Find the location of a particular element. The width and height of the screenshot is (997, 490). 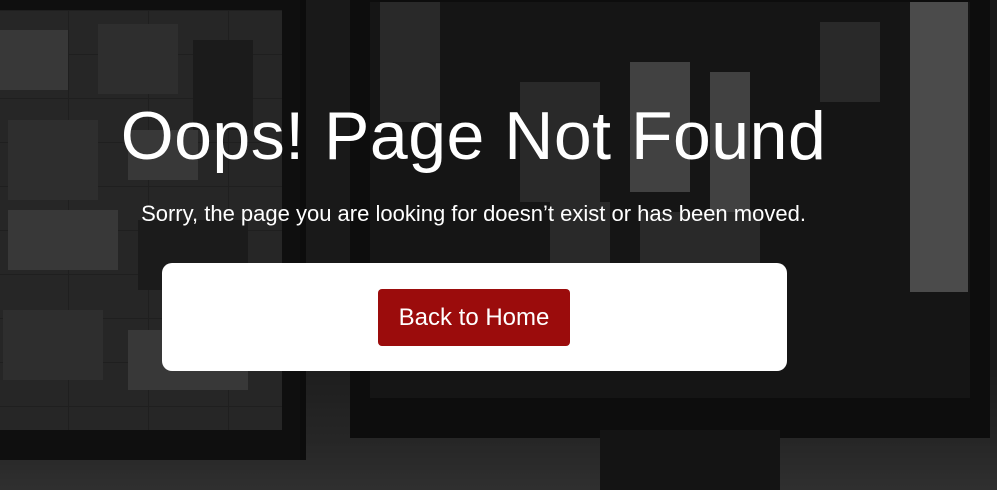

action-card: Back to Home is located at coordinates (474, 317).